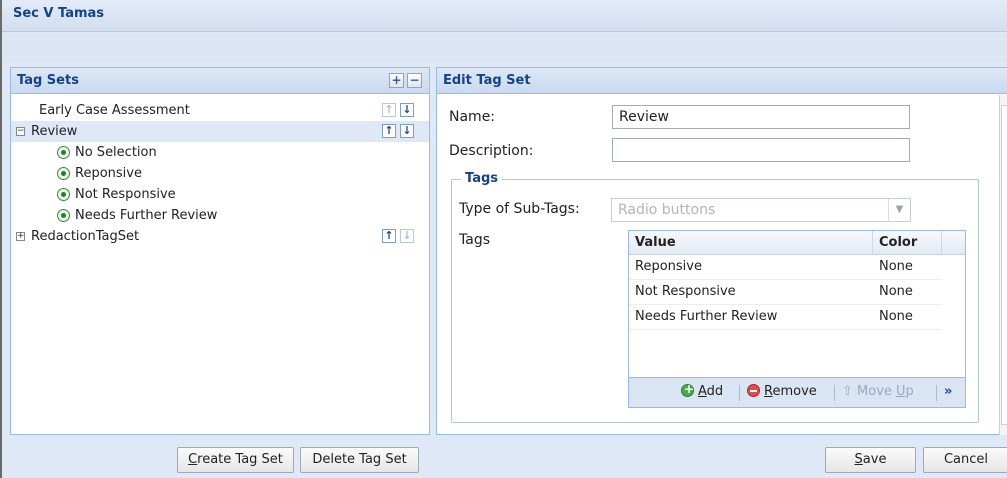 Image resolution: width=1007 pixels, height=478 pixels. I want to click on add-button: Add, so click(702, 390).